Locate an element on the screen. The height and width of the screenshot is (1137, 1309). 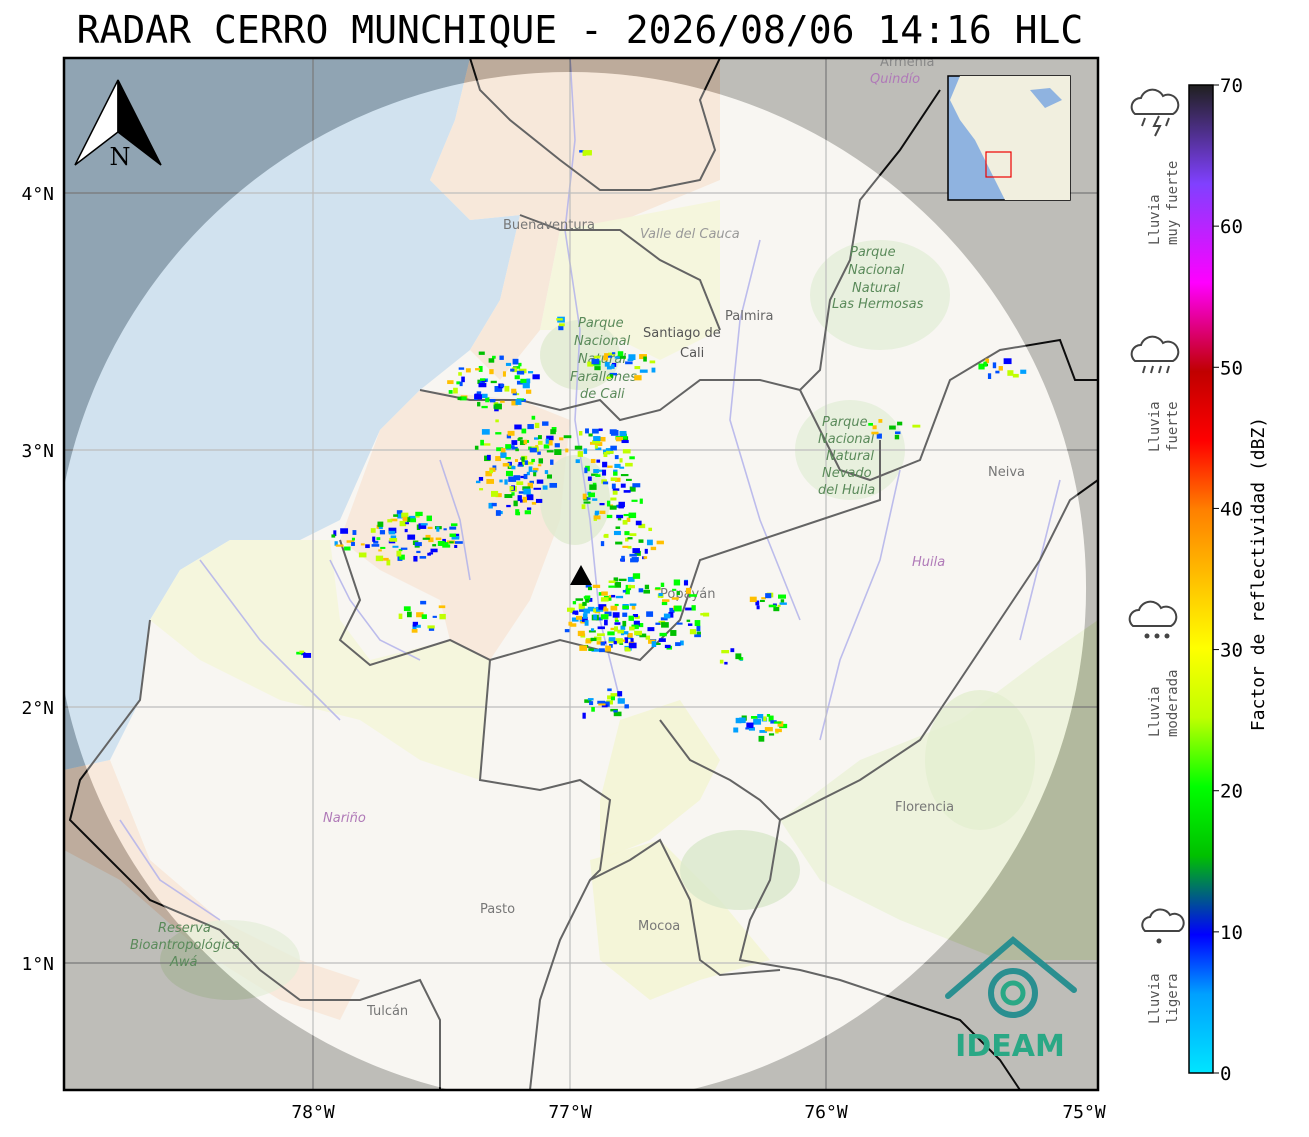
svg-text: Reserva is located at coordinates (184, 928).